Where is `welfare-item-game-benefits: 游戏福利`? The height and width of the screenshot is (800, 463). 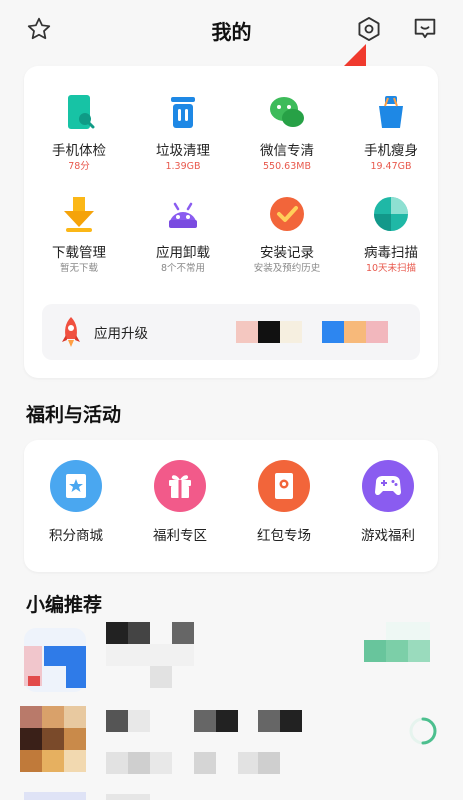
welfare-item-game-benefits: 游戏福利 is located at coordinates (388, 502).